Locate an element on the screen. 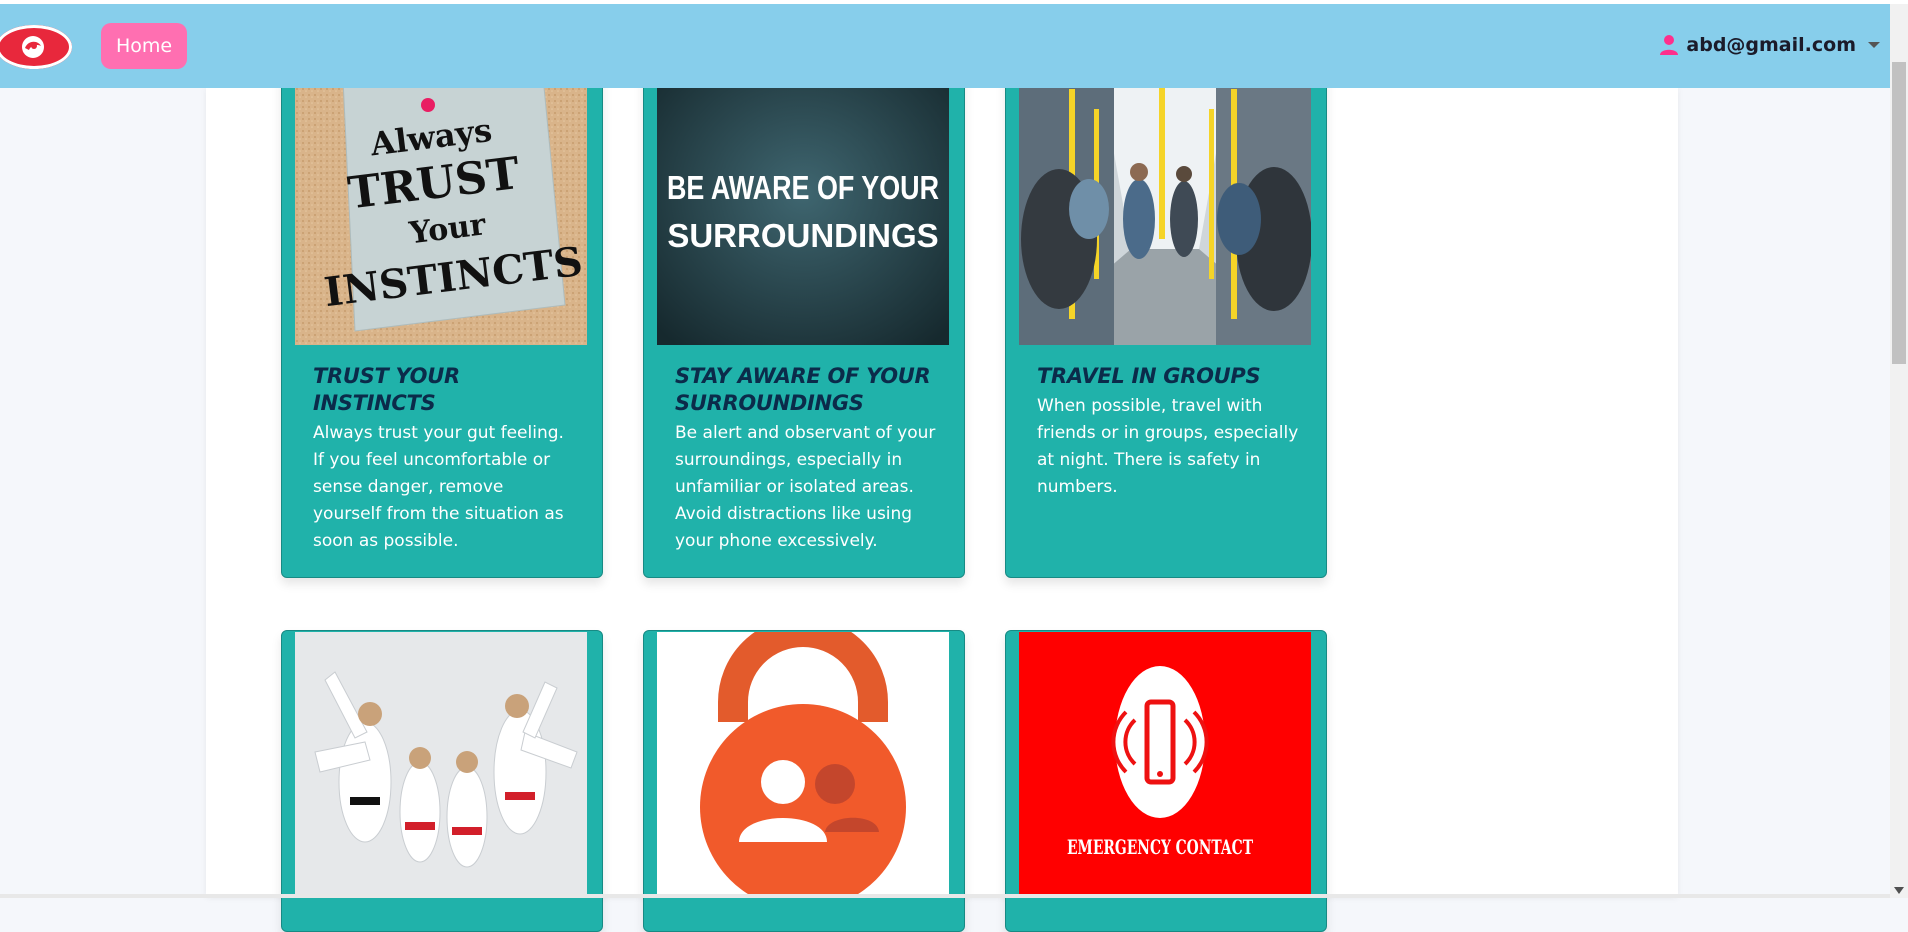  home-button: Home is located at coordinates (144, 46).